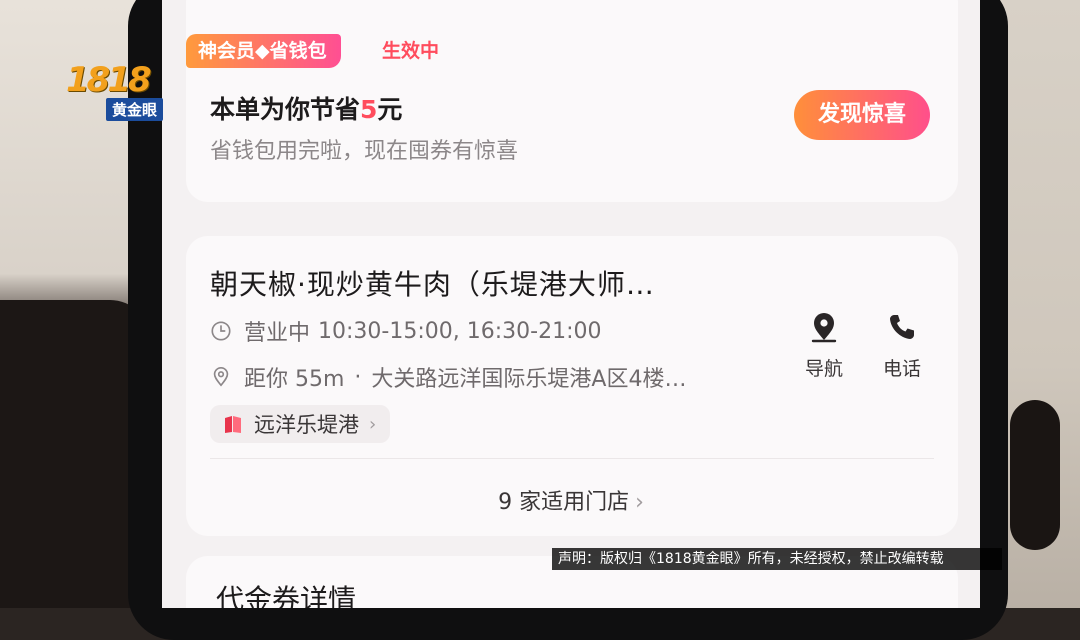 This screenshot has height=640, width=1080. What do you see at coordinates (221, 331) in the screenshot?
I see `clock-icon` at bounding box center [221, 331].